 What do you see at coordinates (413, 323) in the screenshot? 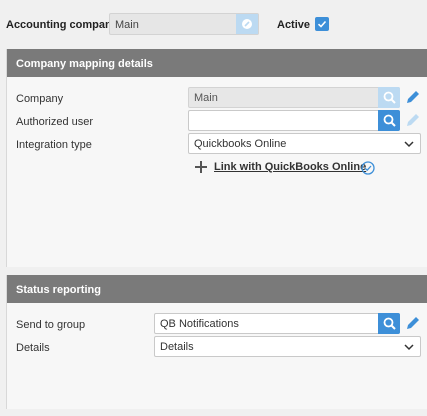
I see `edit-send-to-group-icon` at bounding box center [413, 323].